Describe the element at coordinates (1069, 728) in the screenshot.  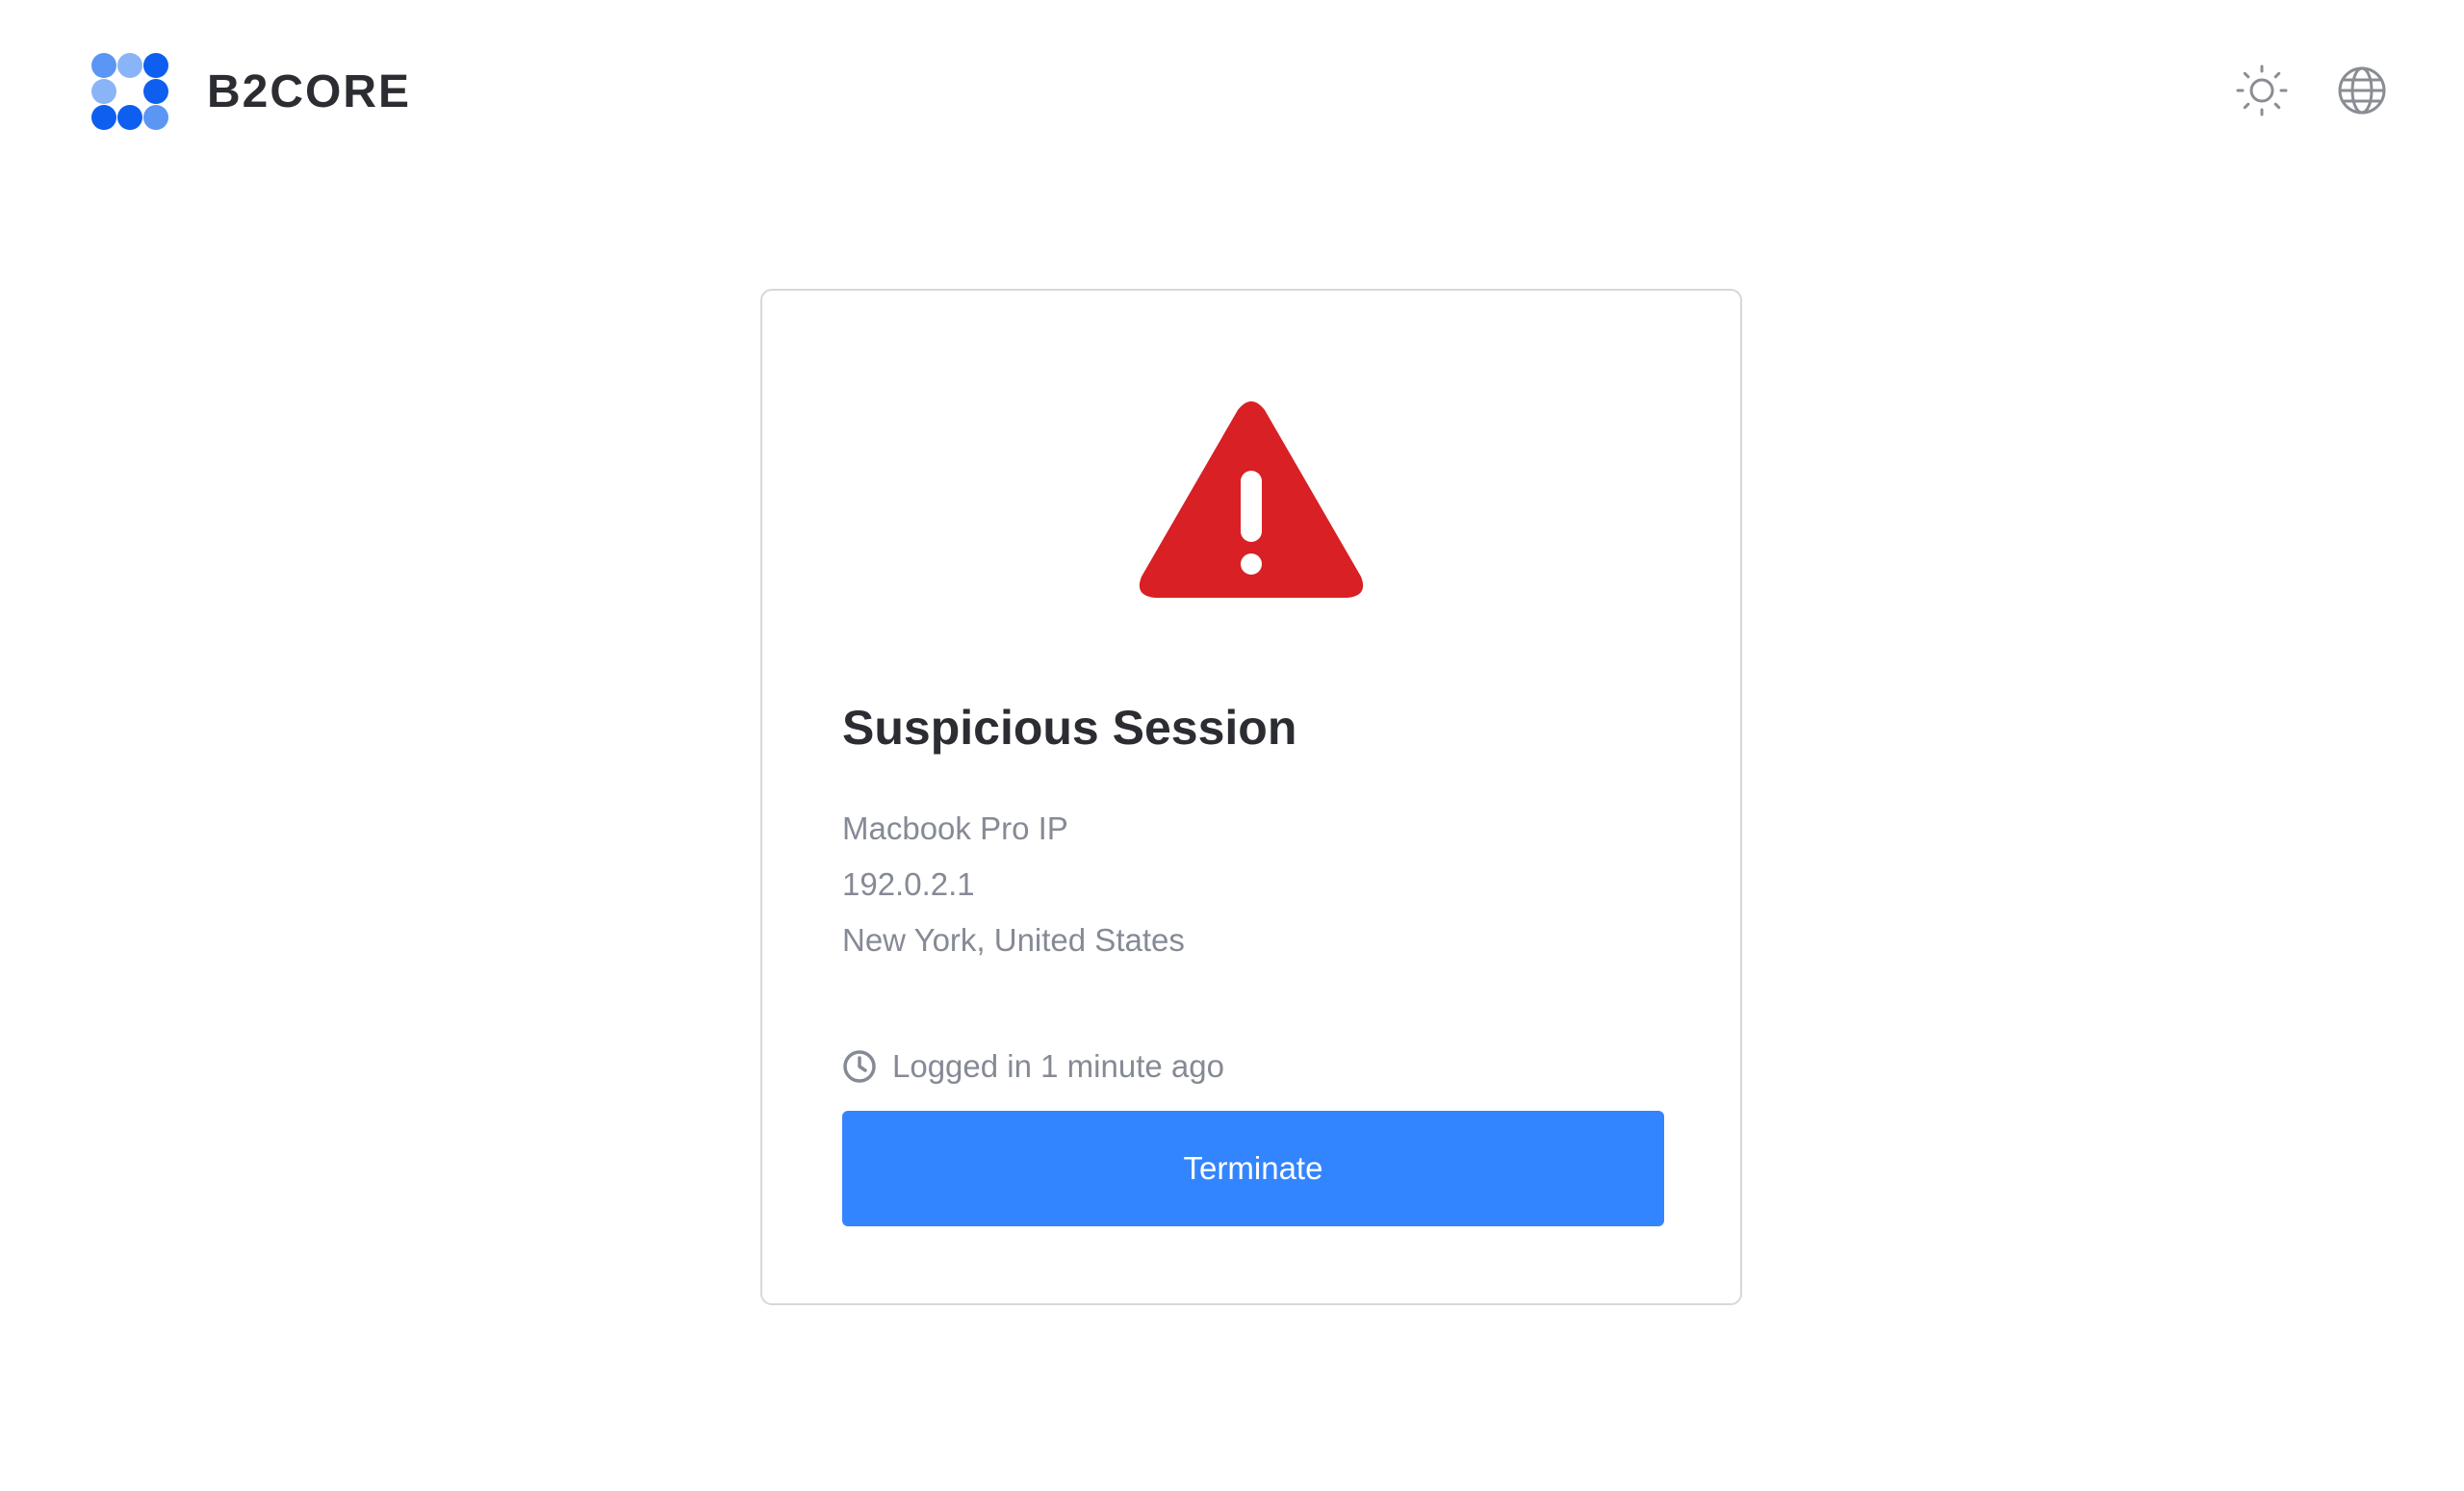
I see `session-title: Suspicious Session` at that location.